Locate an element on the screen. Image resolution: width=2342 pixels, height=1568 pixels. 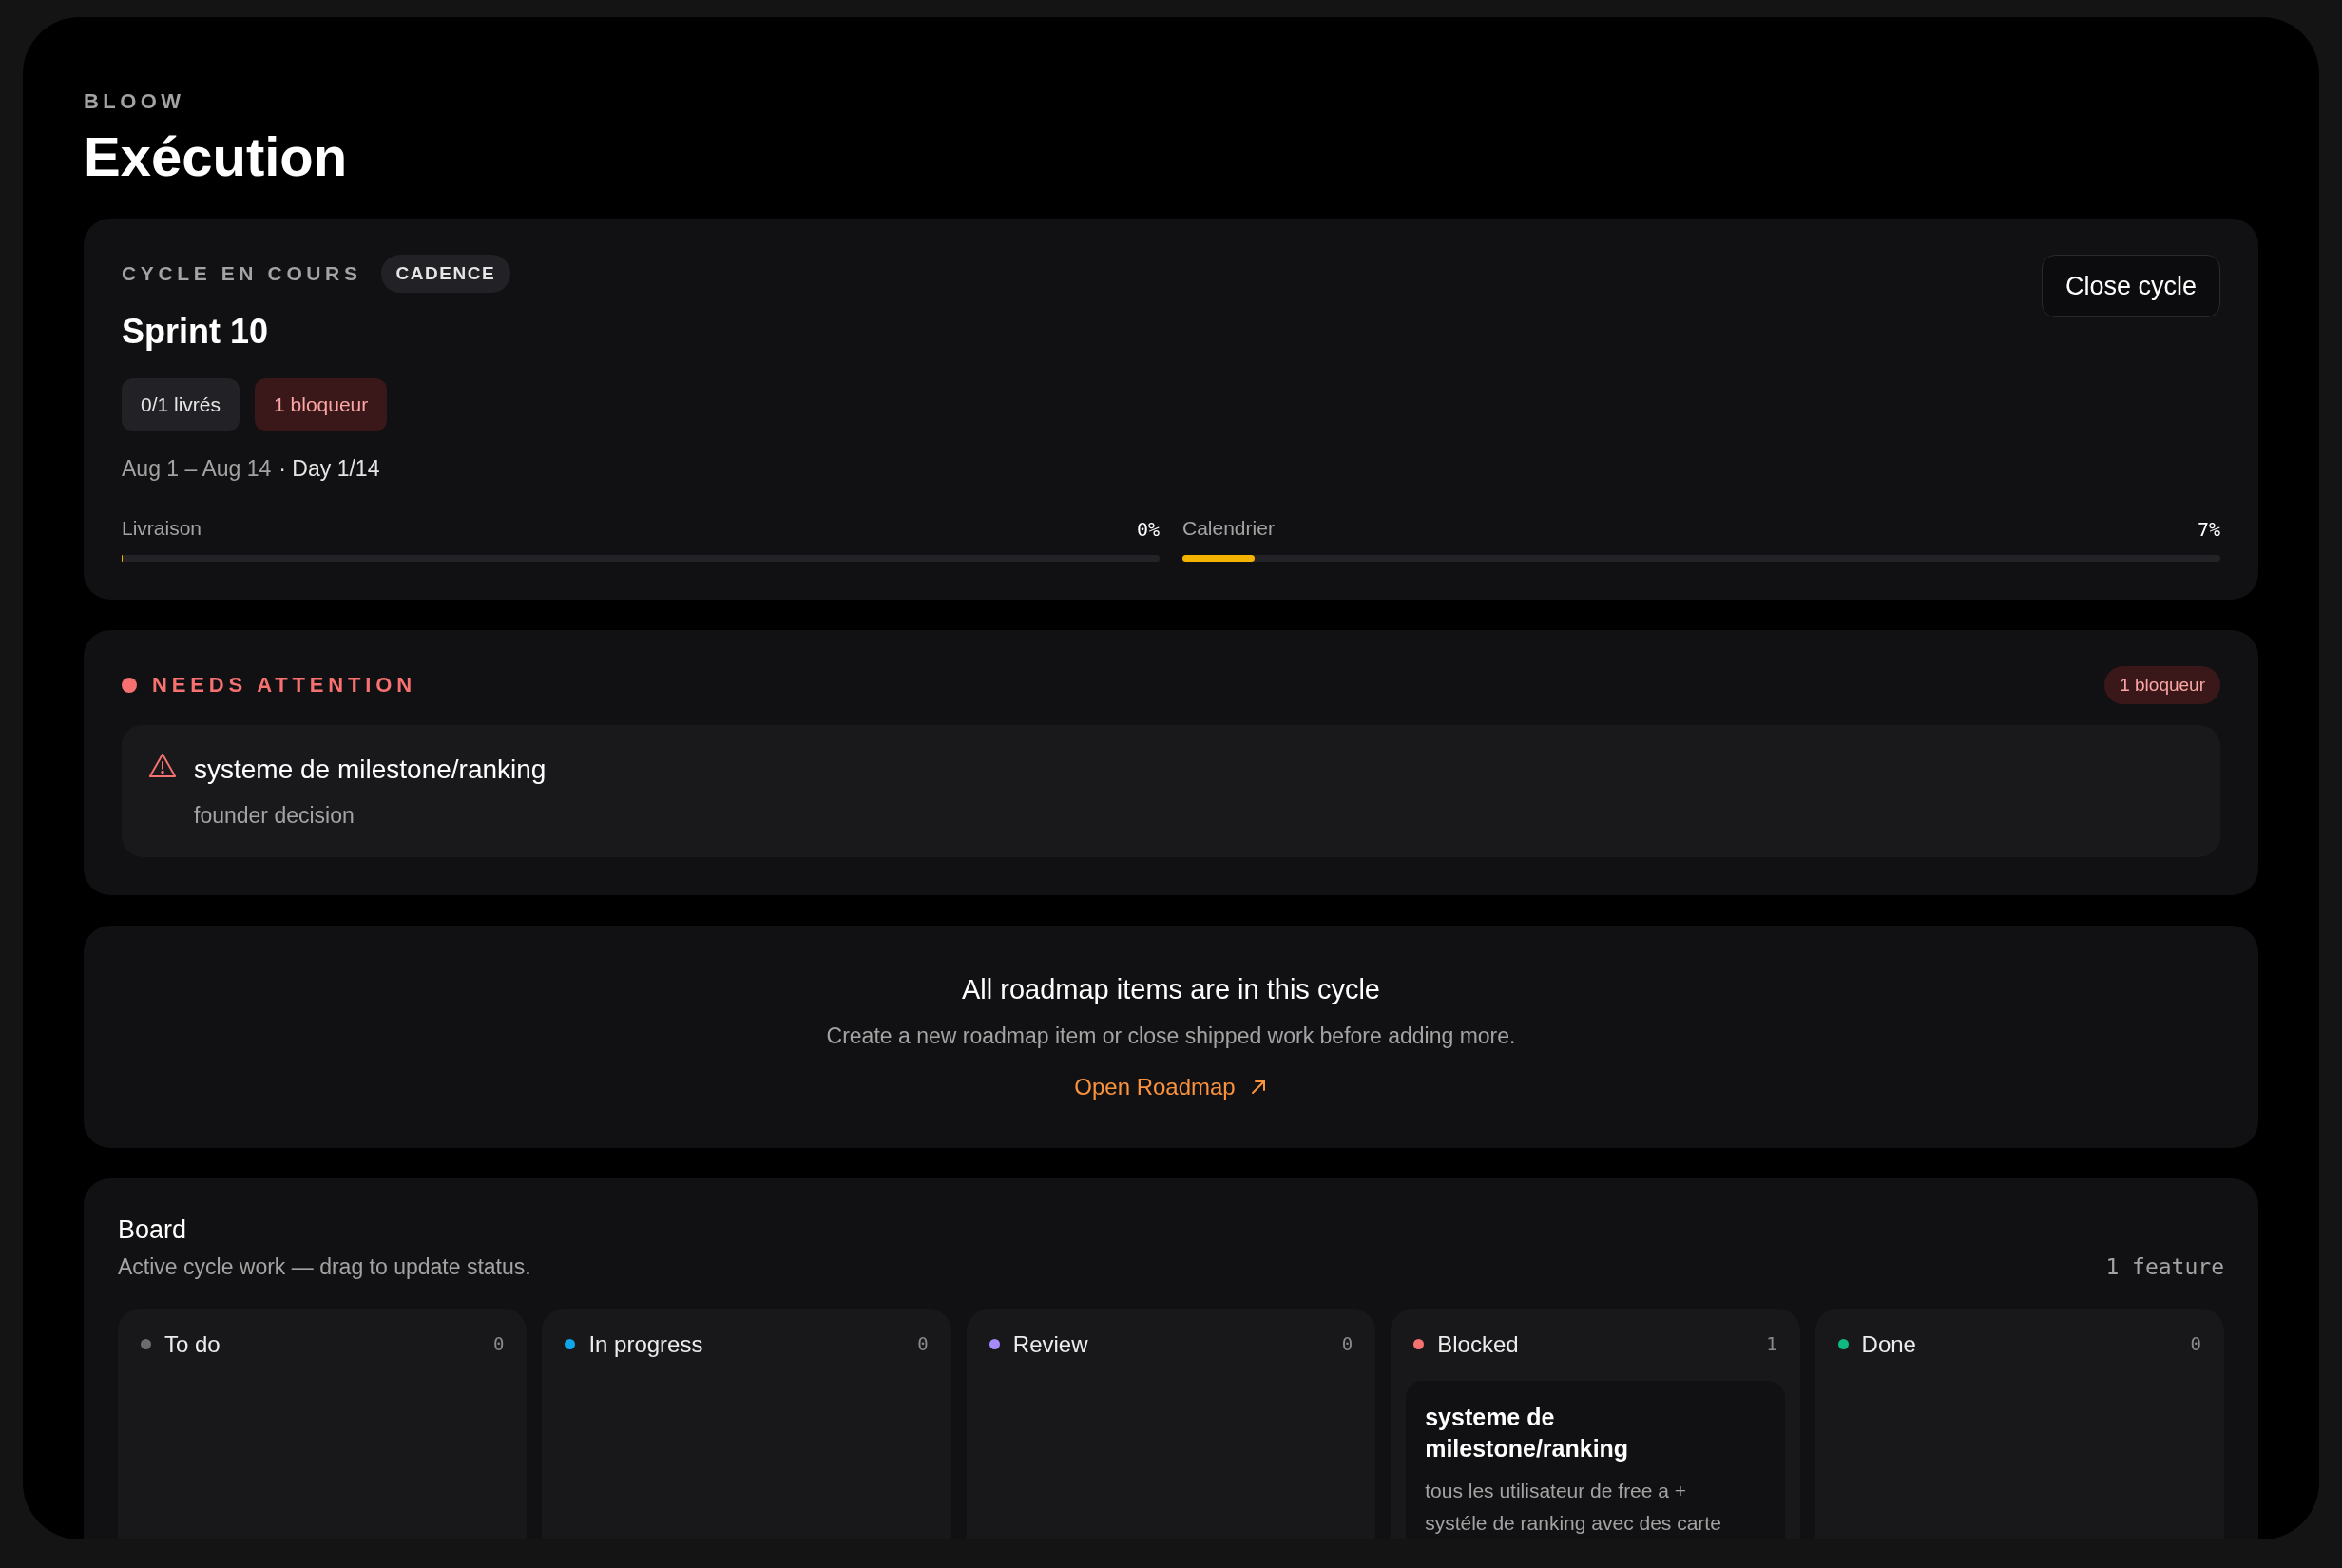
status-chip: 1 bloqueur is located at coordinates (322, 405).